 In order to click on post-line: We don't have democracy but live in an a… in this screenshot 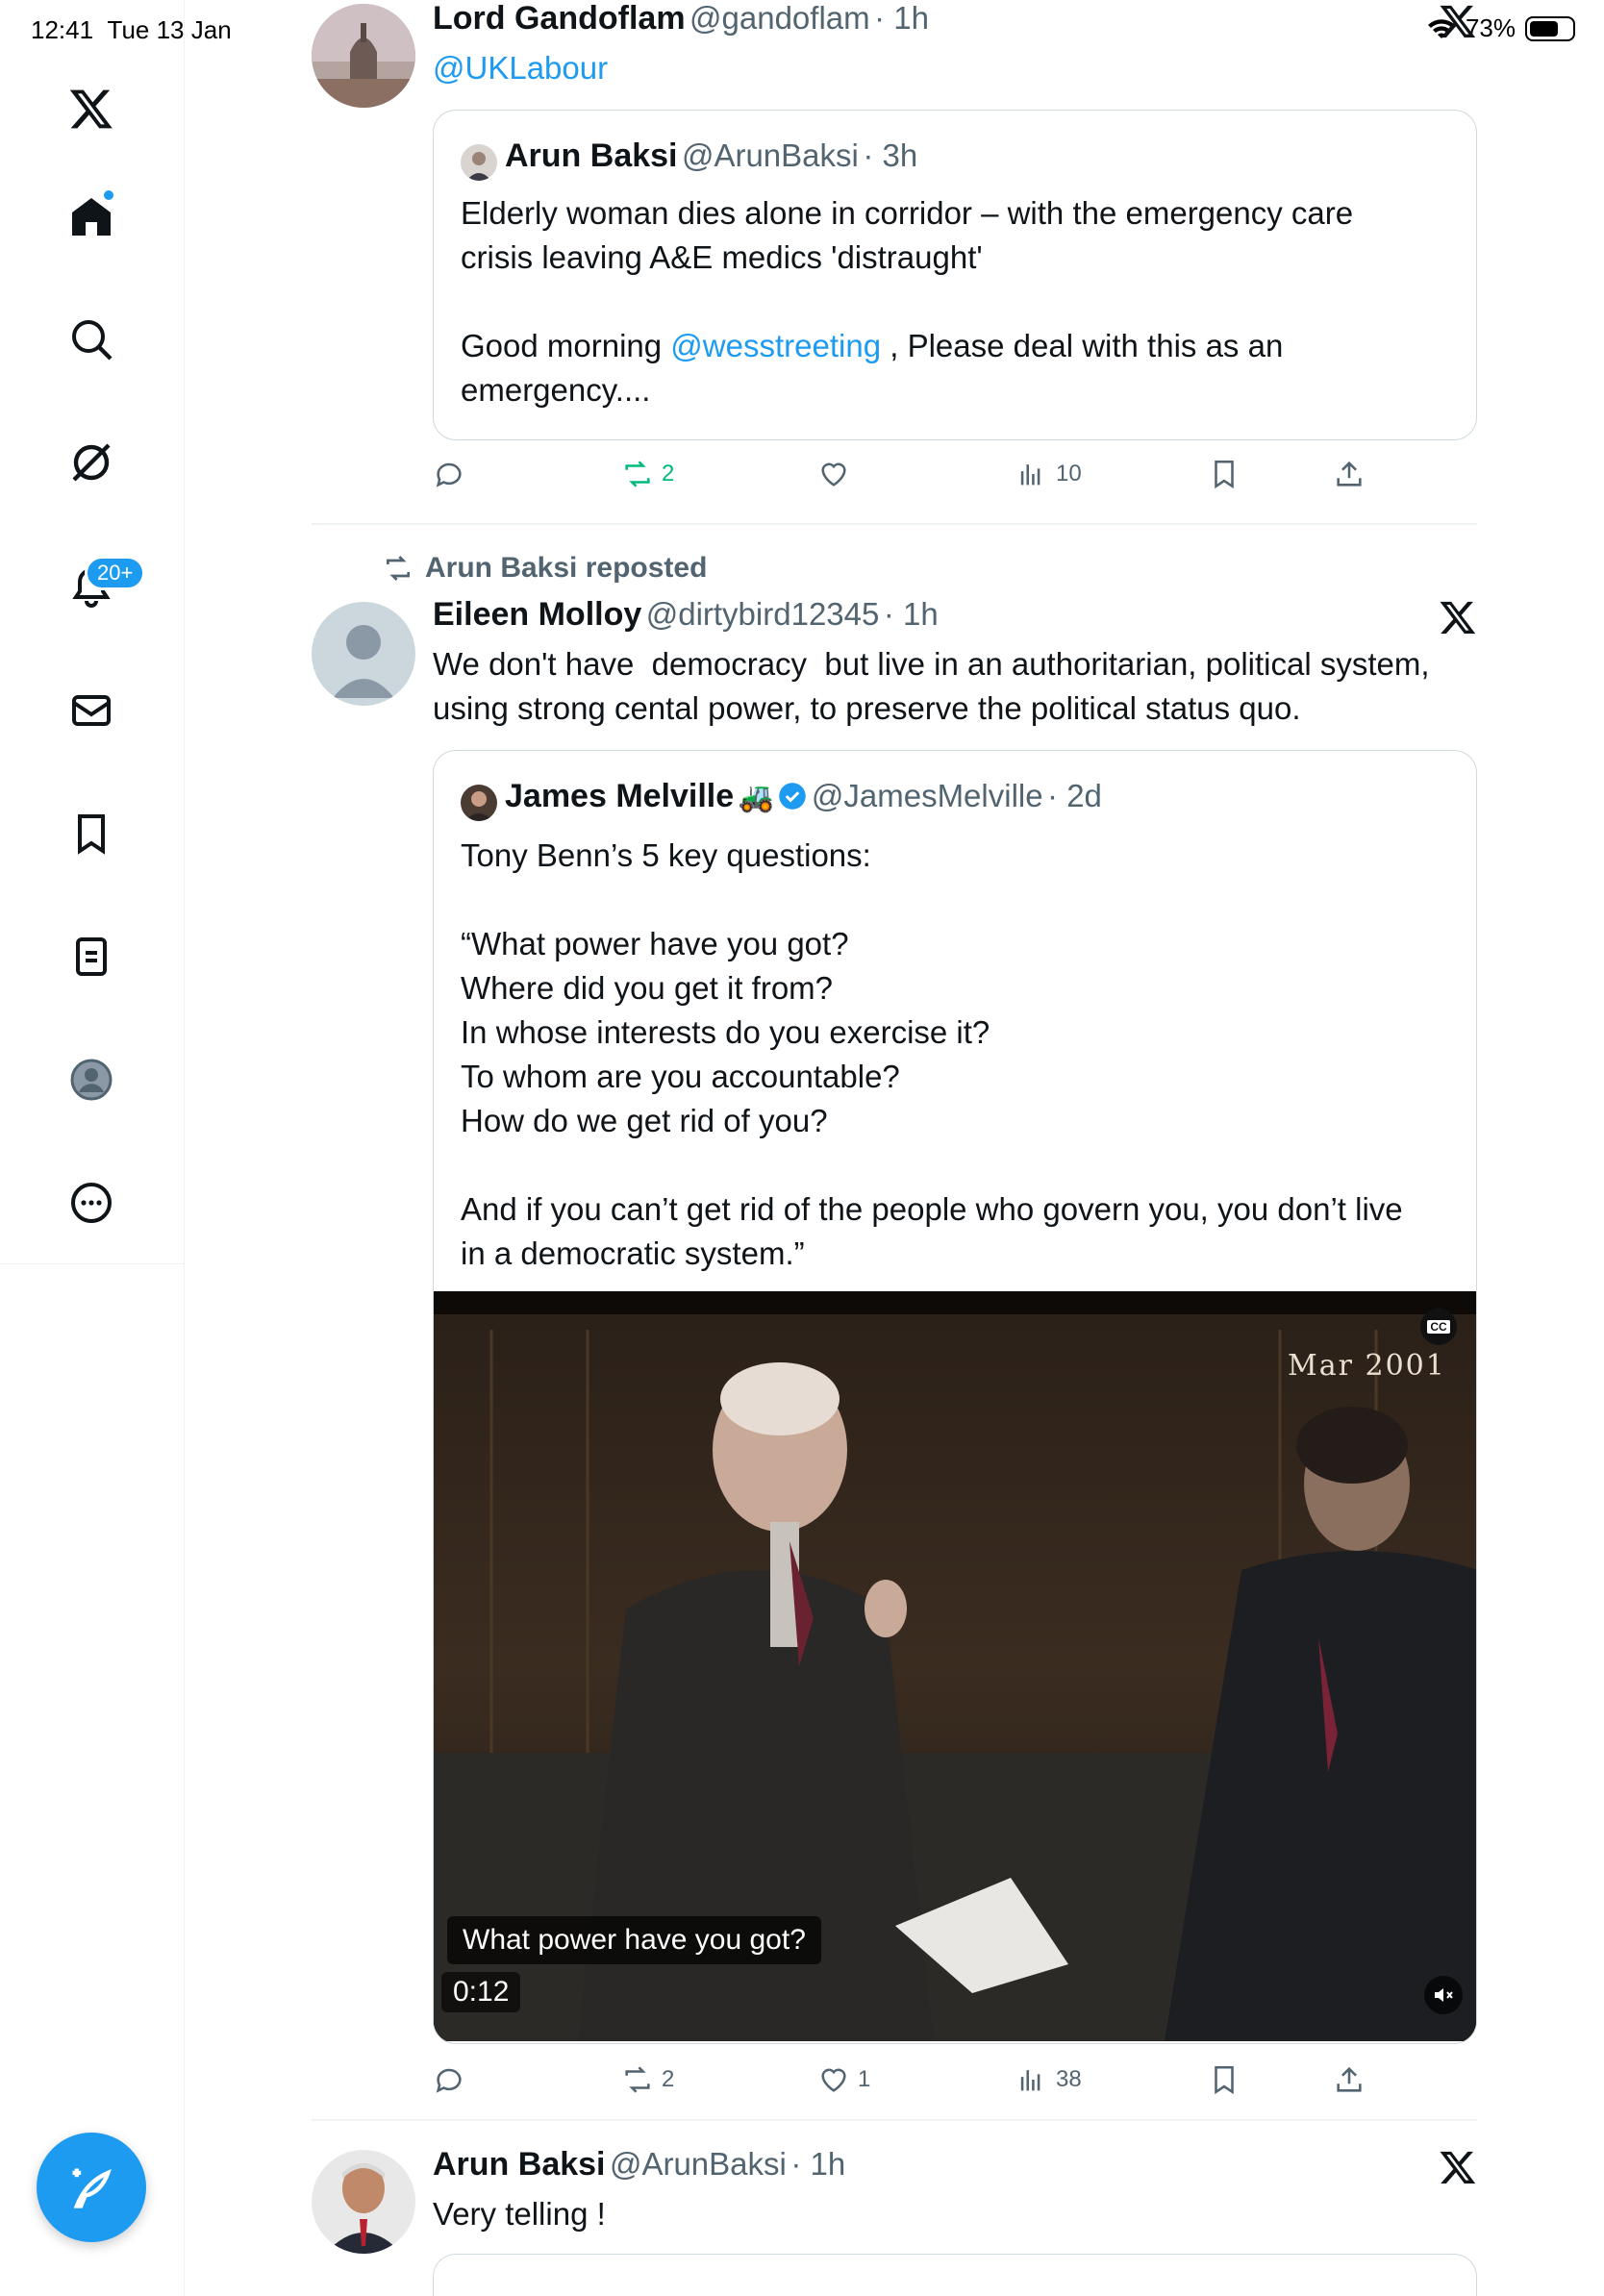, I will do `click(931, 664)`.